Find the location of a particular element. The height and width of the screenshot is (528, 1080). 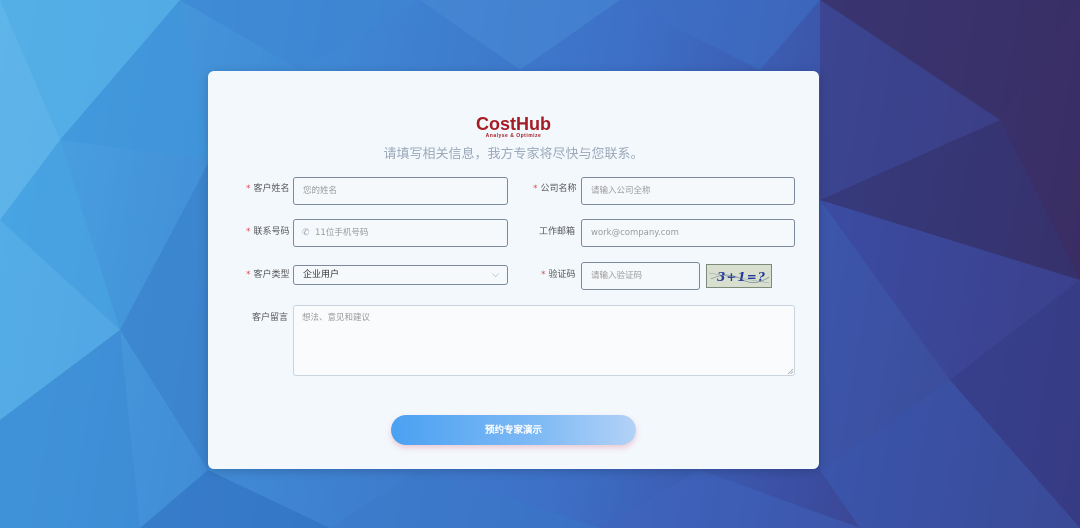

captcha-label: * 验证码 is located at coordinates (558, 275).